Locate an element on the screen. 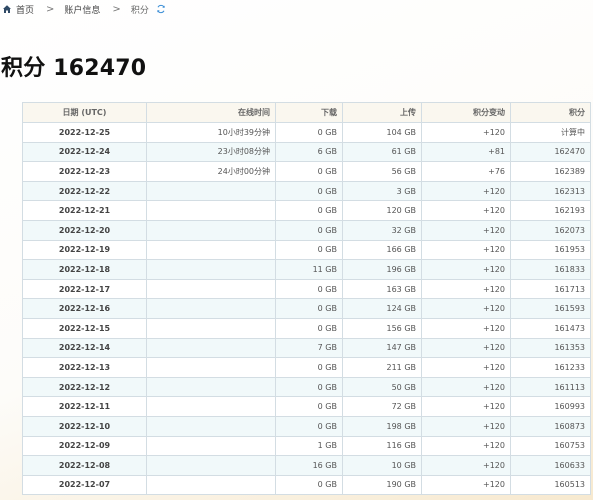 The height and width of the screenshot is (500, 593). cell-points: 162313 is located at coordinates (550, 191).